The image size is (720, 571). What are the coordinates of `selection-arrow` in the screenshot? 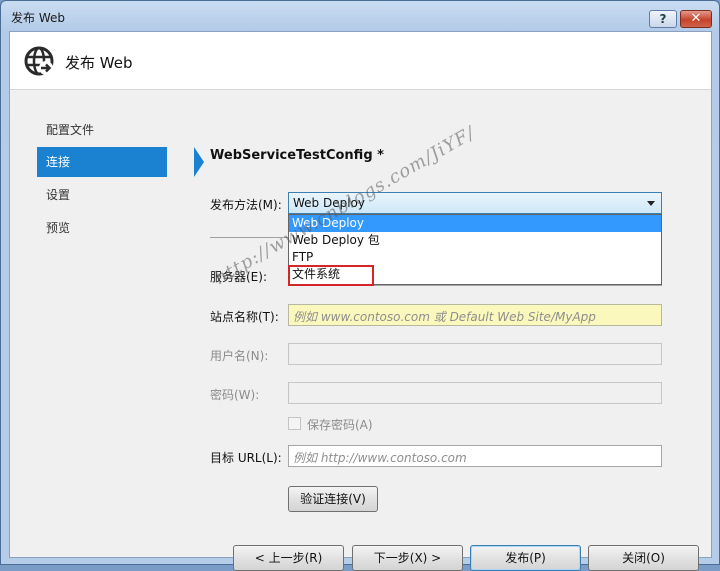 It's located at (199, 162).